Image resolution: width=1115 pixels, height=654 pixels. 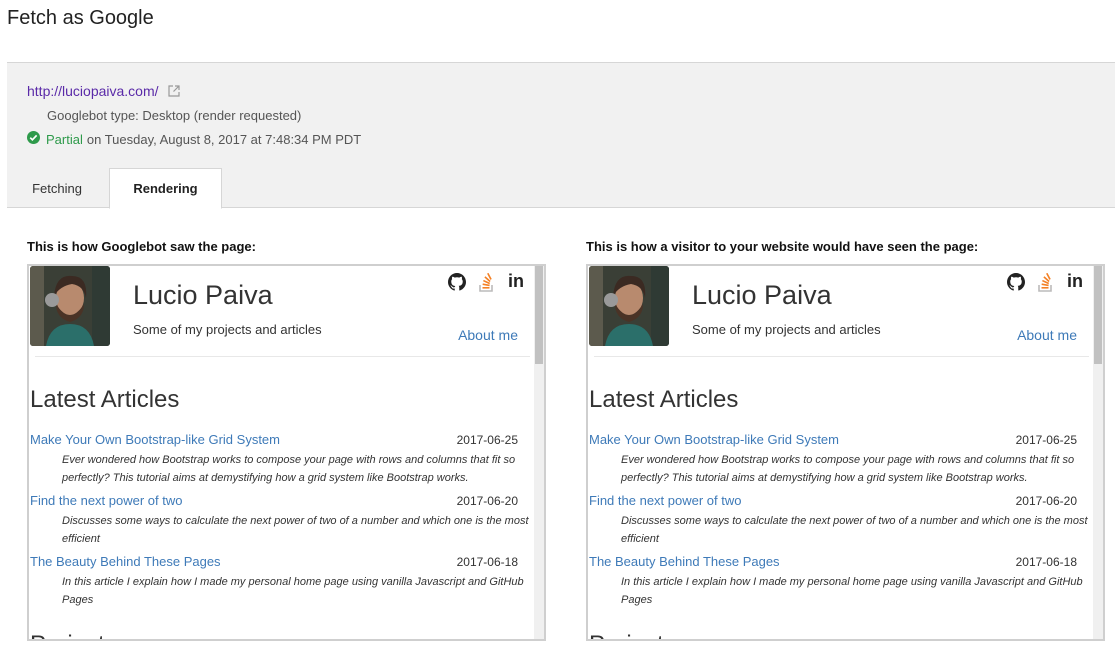 What do you see at coordinates (93, 91) in the screenshot?
I see `fetched-url-link: http://luciopaiva.com/` at bounding box center [93, 91].